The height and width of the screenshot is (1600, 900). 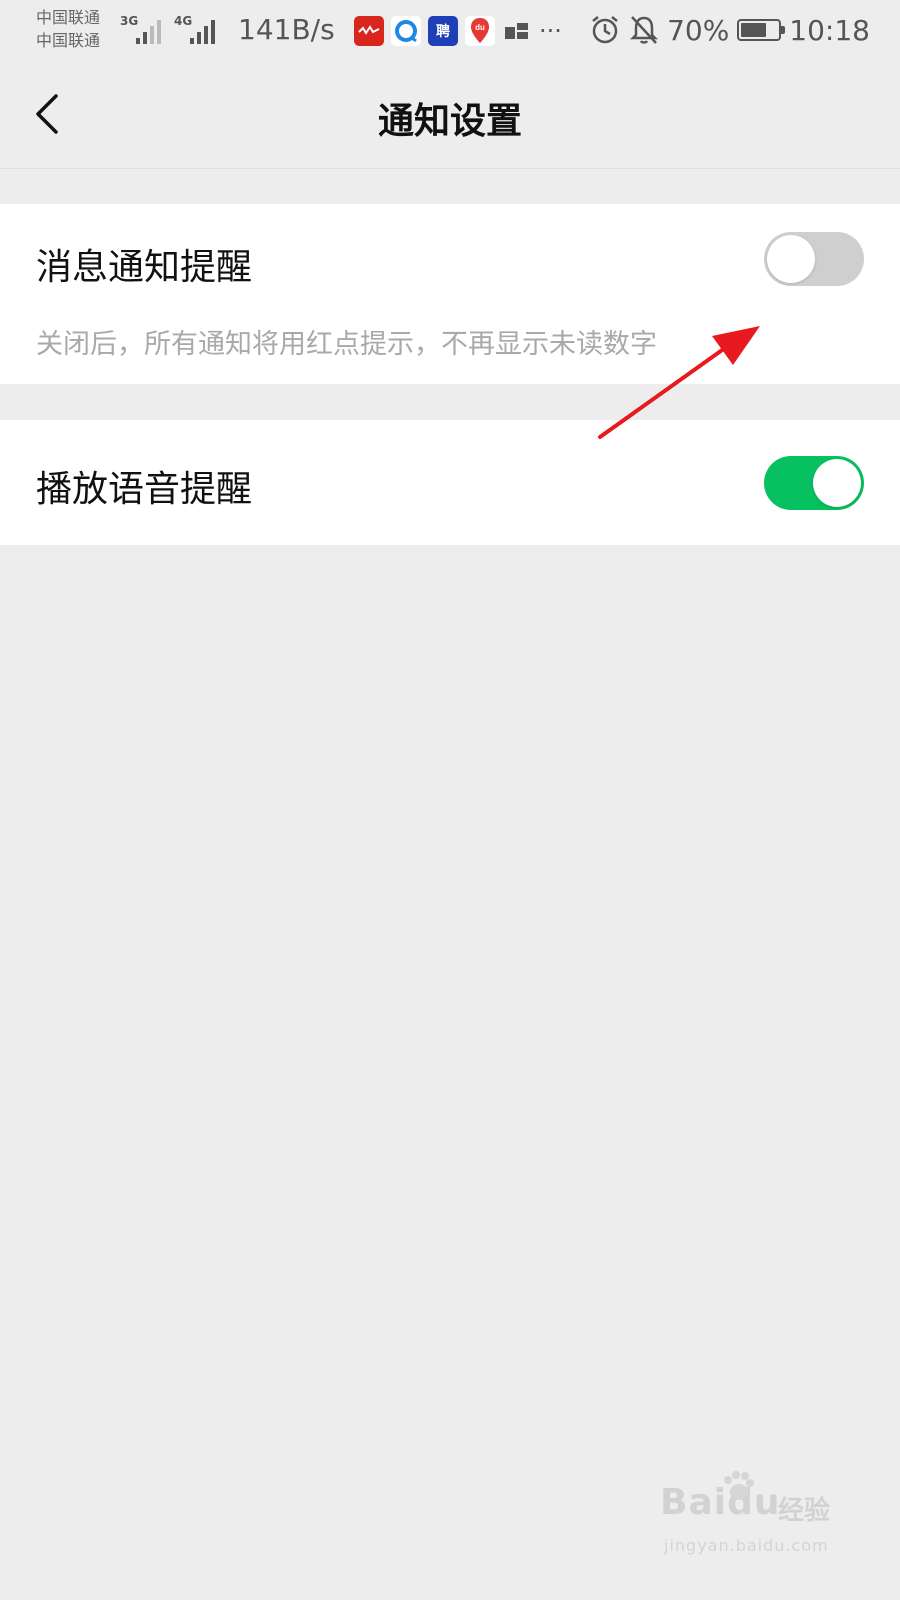 I want to click on more-notifications: ···, so click(x=550, y=31).